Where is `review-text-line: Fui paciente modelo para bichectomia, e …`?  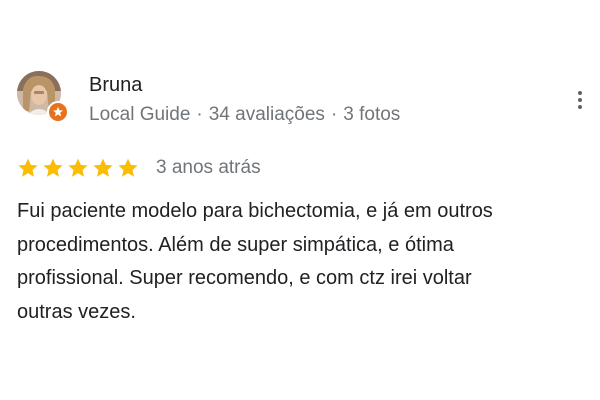 review-text-line: Fui paciente modelo para bichectomia, e … is located at coordinates (255, 211).